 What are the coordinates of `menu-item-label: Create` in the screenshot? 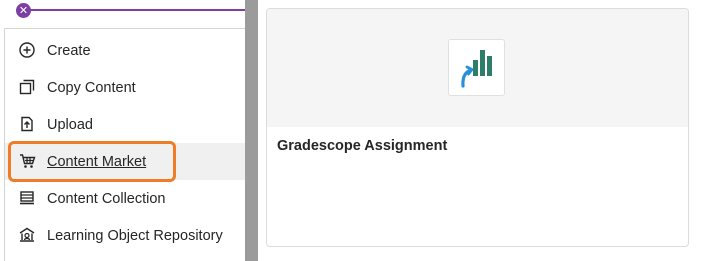 It's located at (69, 50).